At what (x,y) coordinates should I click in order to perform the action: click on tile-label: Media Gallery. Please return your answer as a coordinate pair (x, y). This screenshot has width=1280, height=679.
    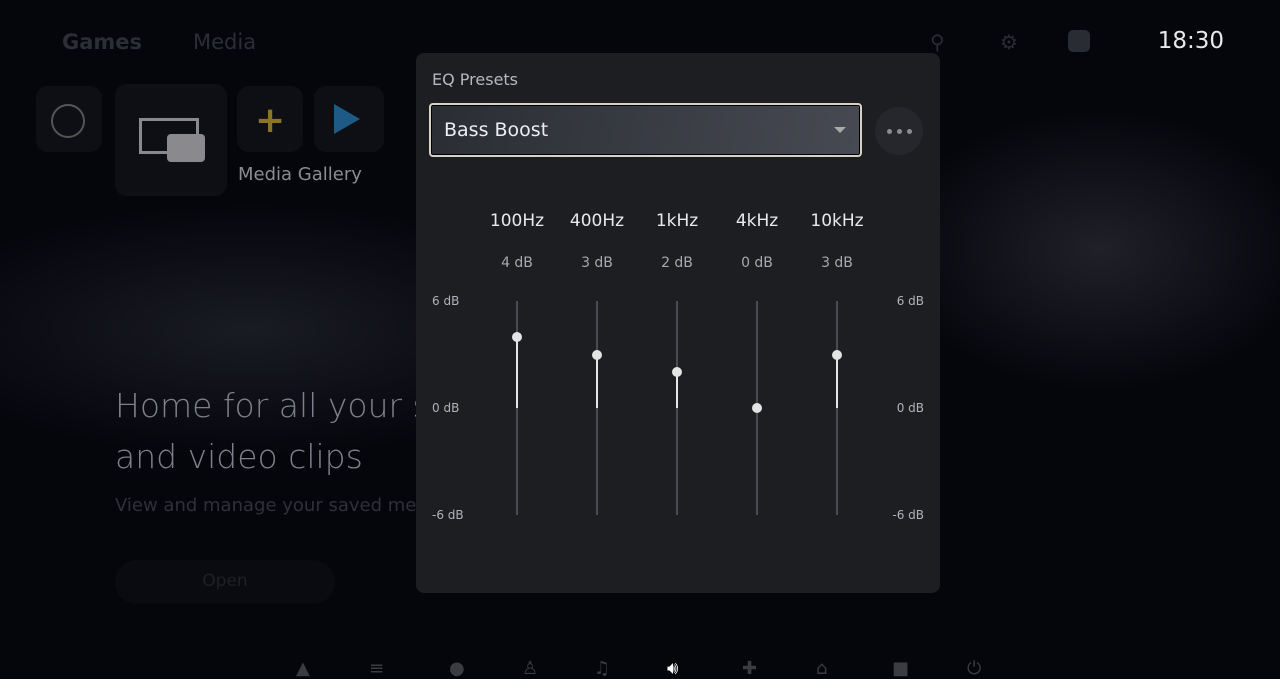
    Looking at the image, I should click on (300, 174).